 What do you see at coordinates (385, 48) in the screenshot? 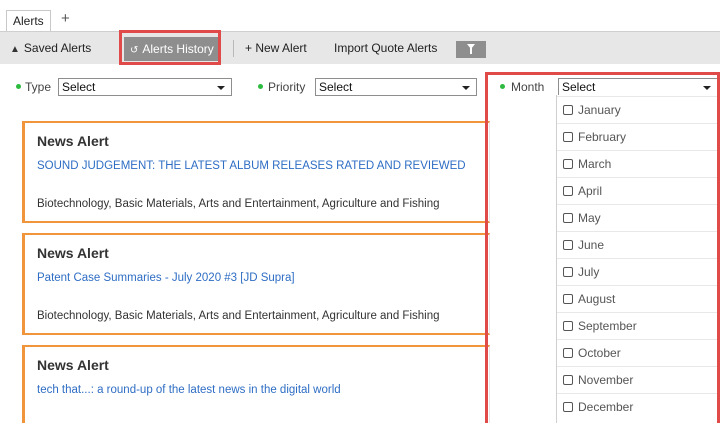
I see `import-quote-alerts-button: Import Quote Alerts` at bounding box center [385, 48].